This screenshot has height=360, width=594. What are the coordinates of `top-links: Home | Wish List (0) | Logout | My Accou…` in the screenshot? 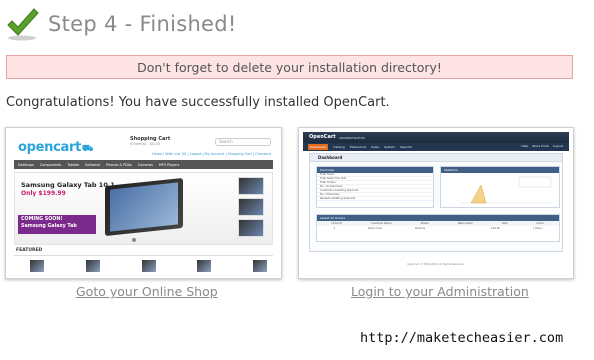 It's located at (211, 154).